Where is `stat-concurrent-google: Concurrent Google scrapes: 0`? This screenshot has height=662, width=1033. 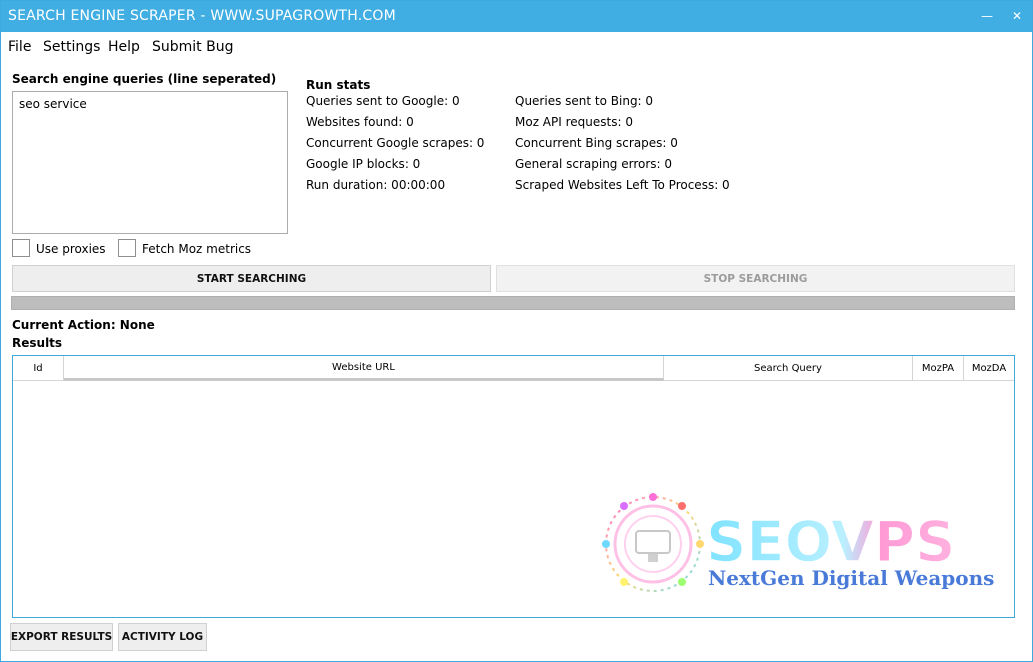
stat-concurrent-google: Concurrent Google scrapes: 0 is located at coordinates (395, 143).